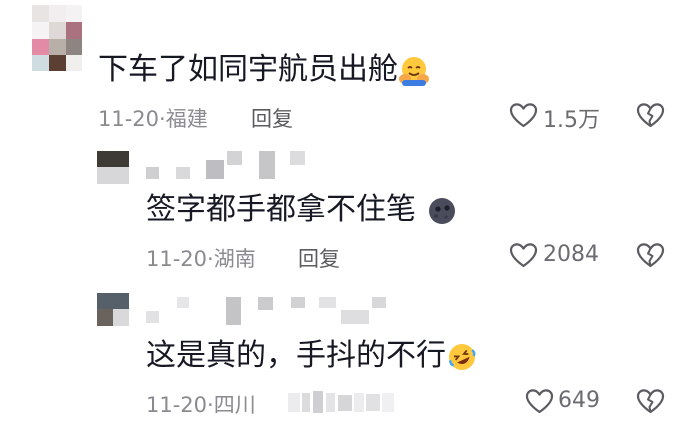  Describe the element at coordinates (234, 259) in the screenshot. I see `comment-location: 湖南` at that location.